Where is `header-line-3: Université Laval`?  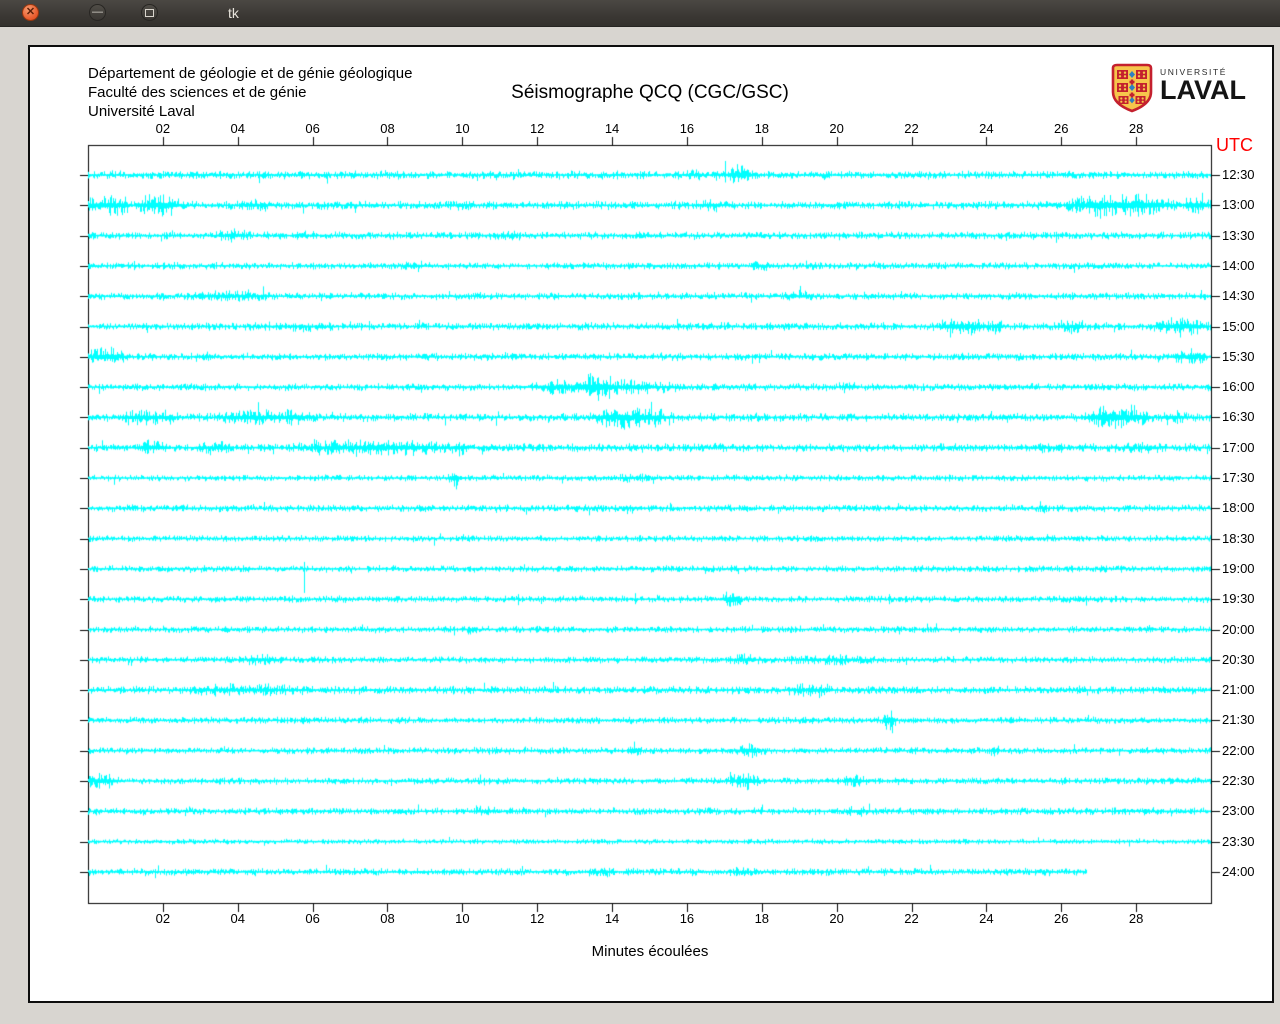
header-line-3: Université Laval is located at coordinates (141, 111).